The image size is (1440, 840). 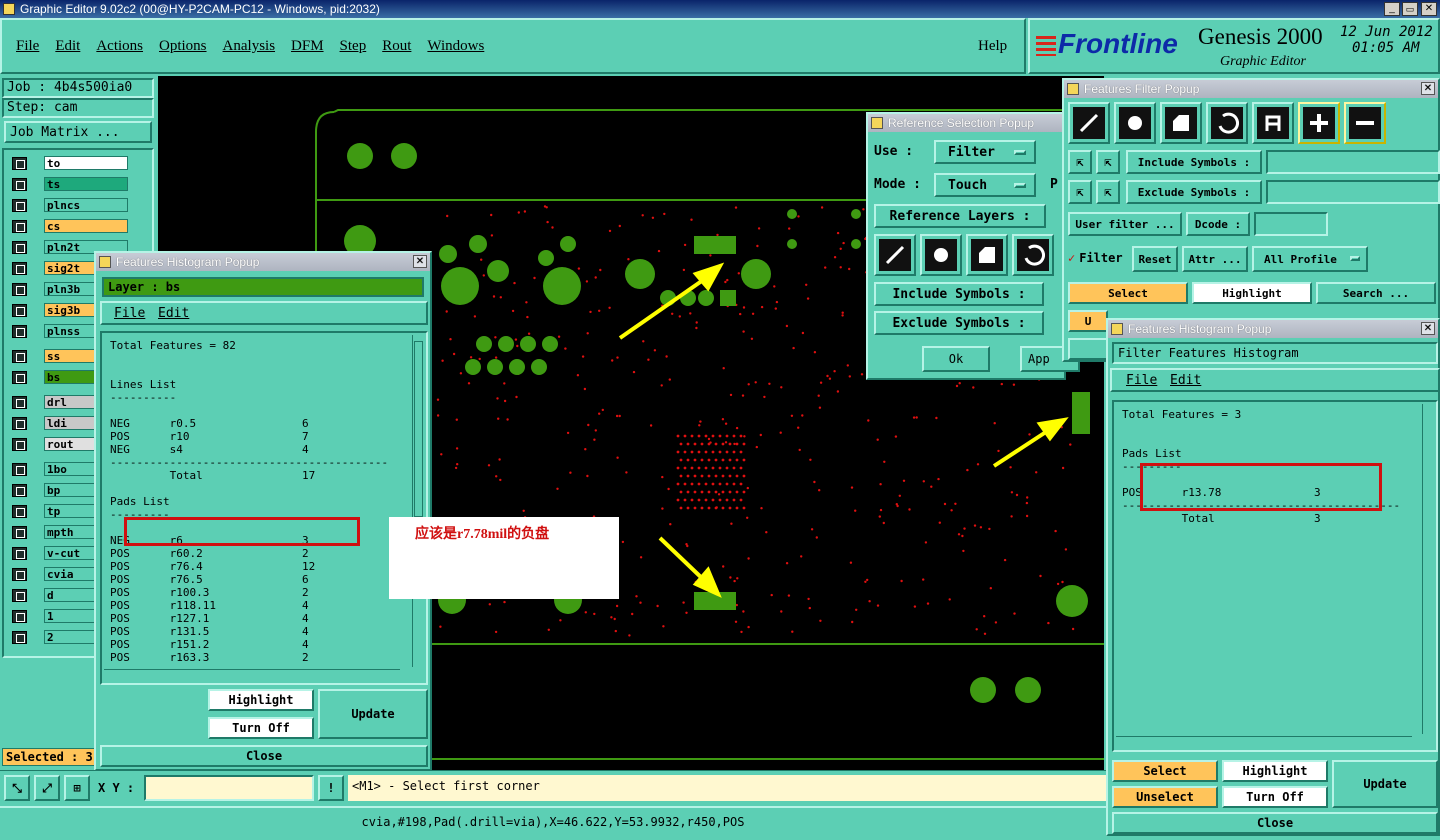 What do you see at coordinates (956, 359) in the screenshot?
I see `ok-button: Ok` at bounding box center [956, 359].